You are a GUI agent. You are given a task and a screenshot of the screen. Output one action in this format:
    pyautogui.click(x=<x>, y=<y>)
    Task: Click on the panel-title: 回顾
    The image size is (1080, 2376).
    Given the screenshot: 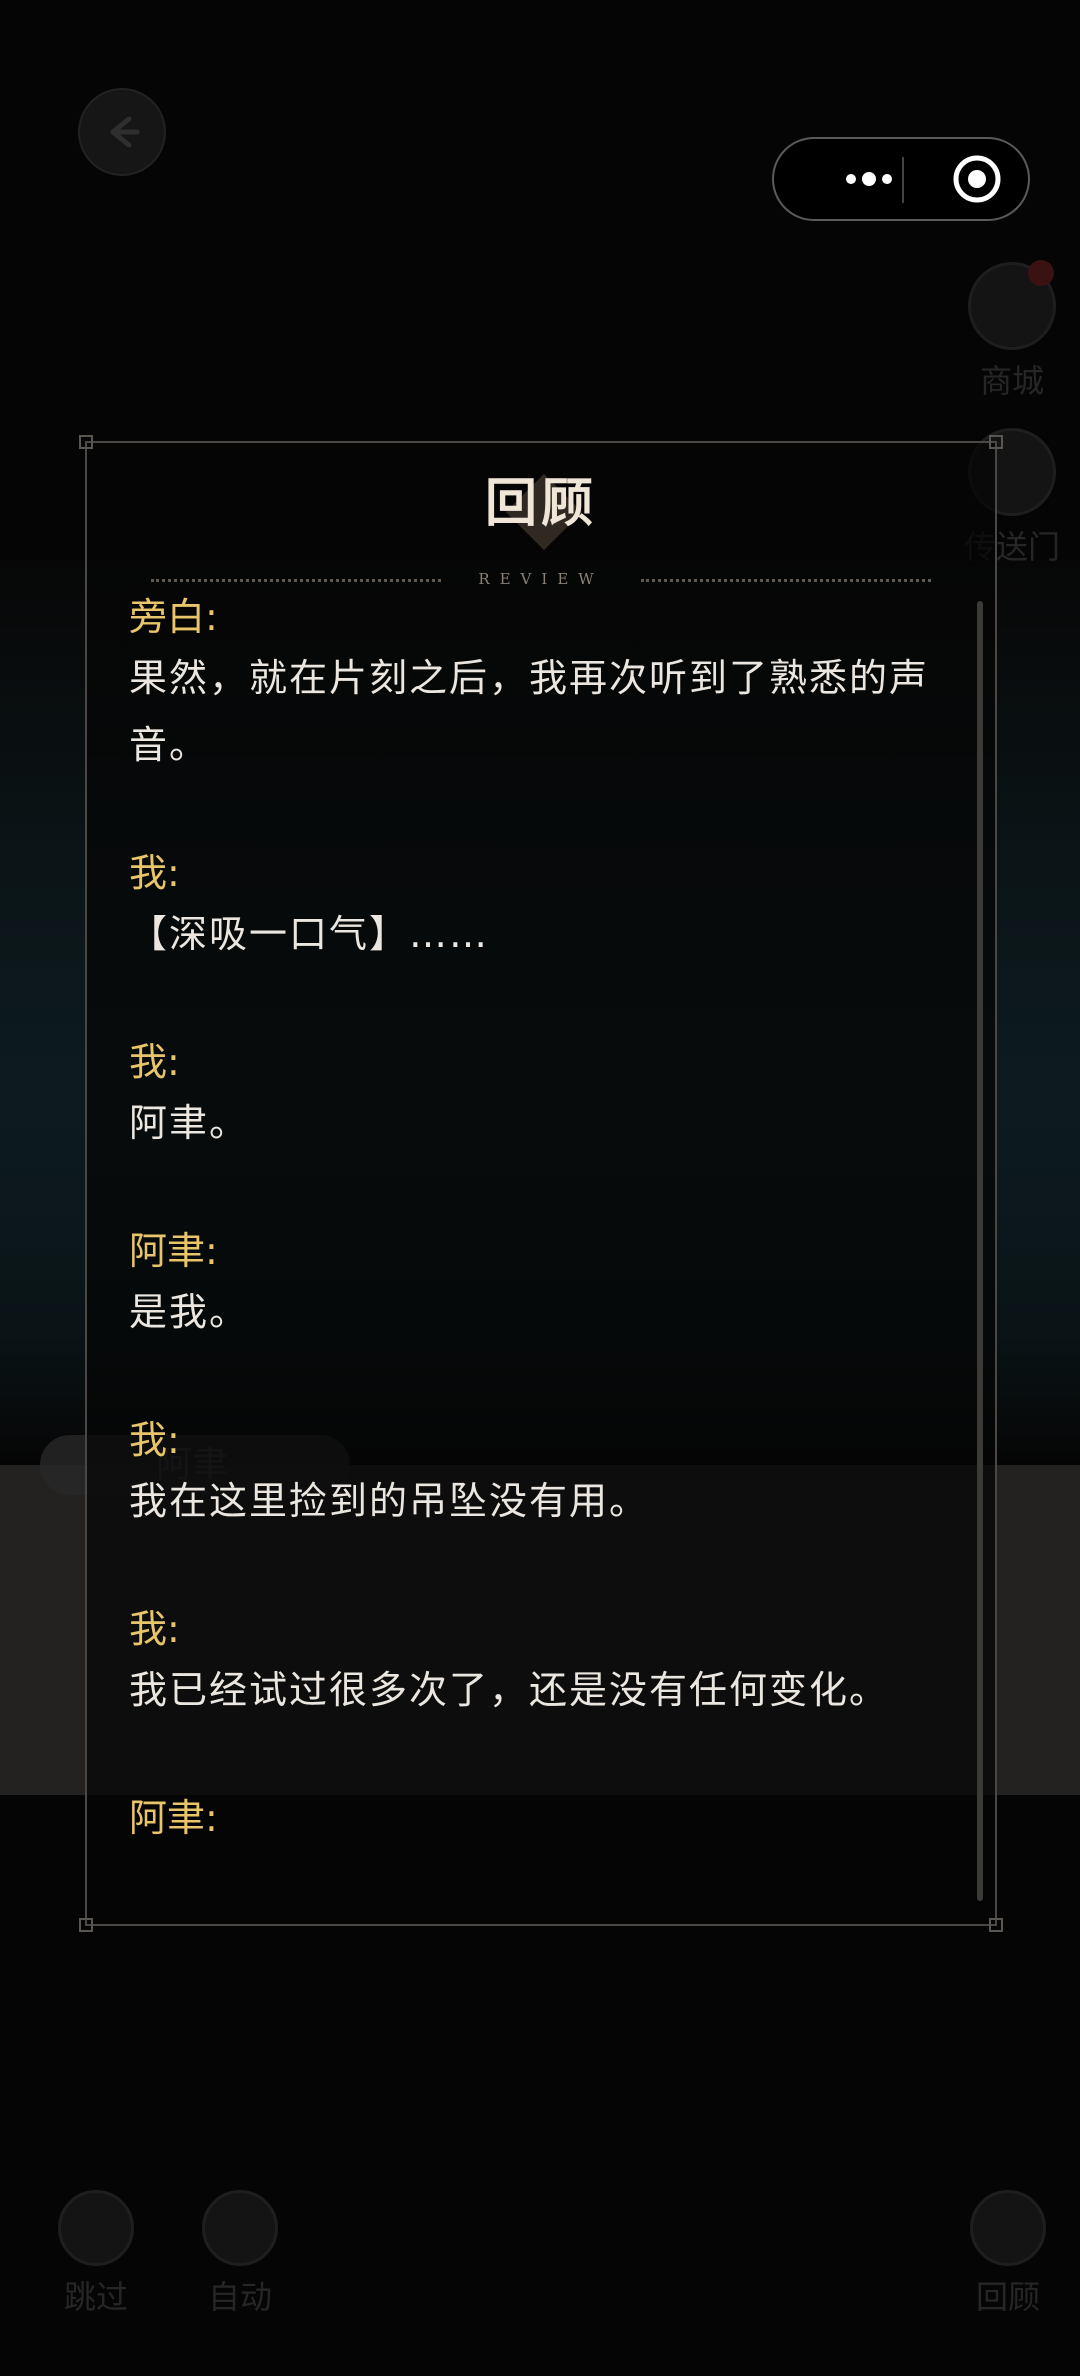 What is the action you would take?
    pyautogui.click(x=540, y=503)
    